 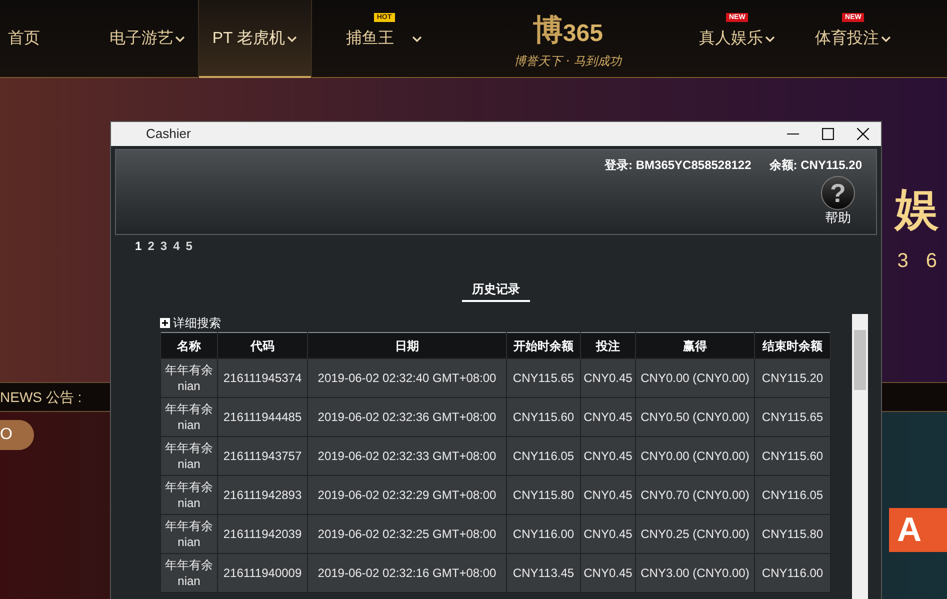 I want to click on news-label: NEWS 公告 :, so click(x=41, y=397).